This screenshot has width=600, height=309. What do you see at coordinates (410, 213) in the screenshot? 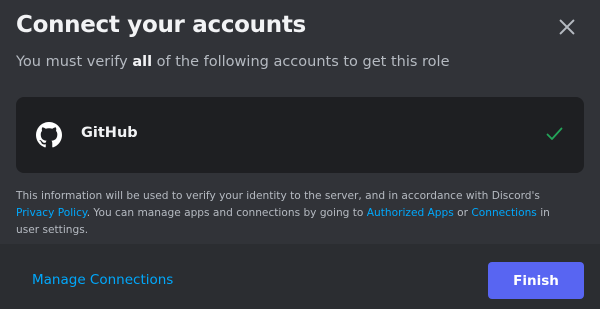
I see `authorized-apps-link: Authorized Apps` at bounding box center [410, 213].